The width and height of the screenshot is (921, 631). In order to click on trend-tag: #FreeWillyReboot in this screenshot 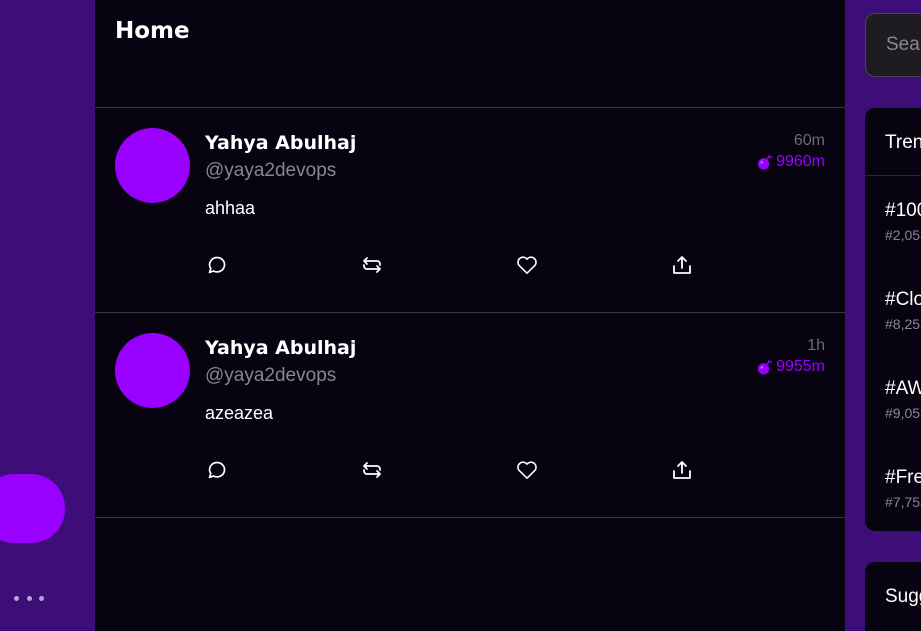, I will do `click(903, 478)`.